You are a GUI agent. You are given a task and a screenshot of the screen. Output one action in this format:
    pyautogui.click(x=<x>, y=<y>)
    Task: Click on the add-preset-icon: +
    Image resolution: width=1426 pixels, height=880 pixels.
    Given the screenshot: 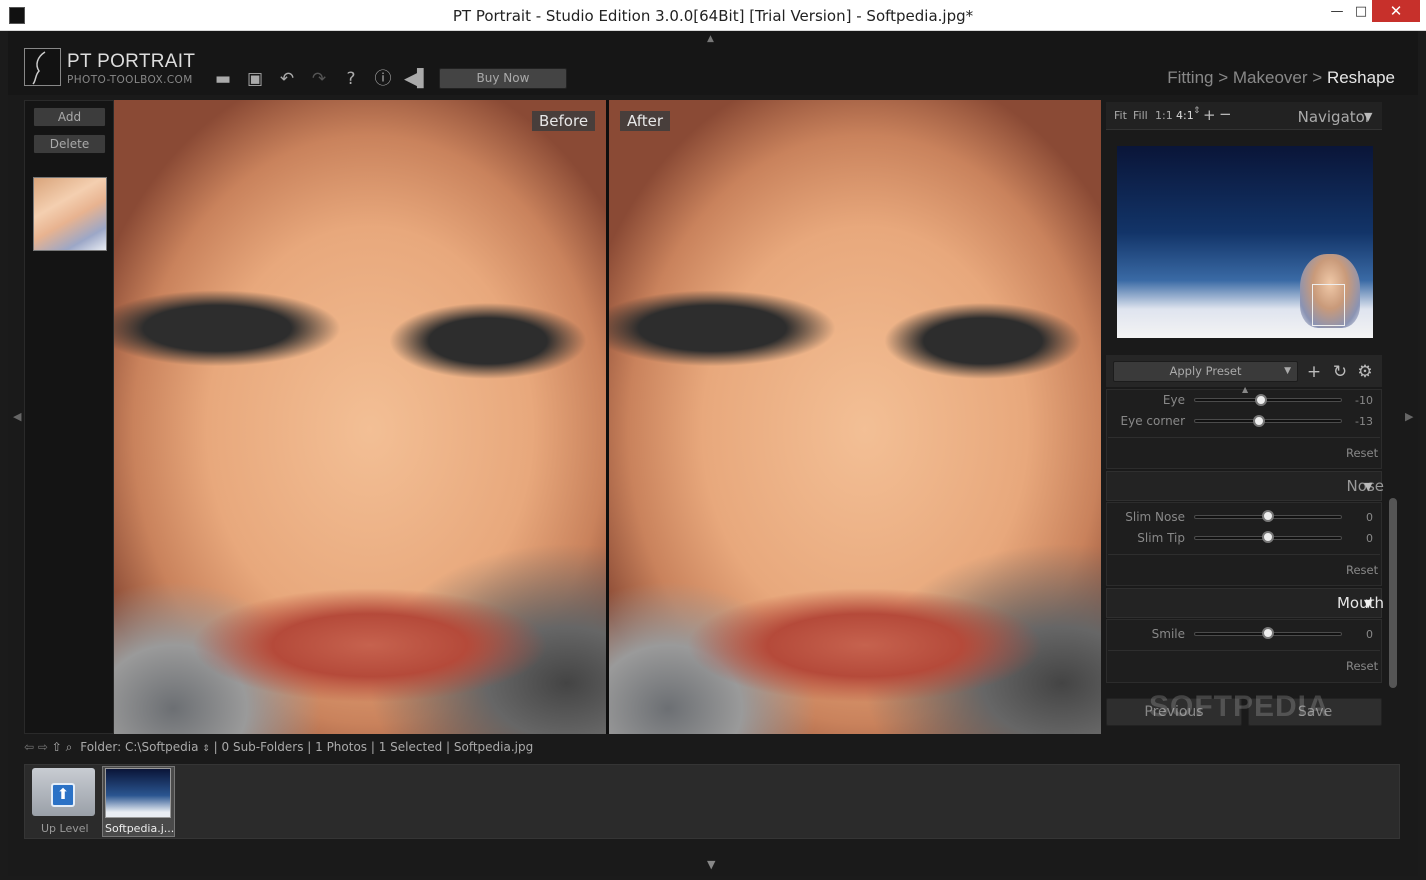 What is the action you would take?
    pyautogui.click(x=1314, y=372)
    